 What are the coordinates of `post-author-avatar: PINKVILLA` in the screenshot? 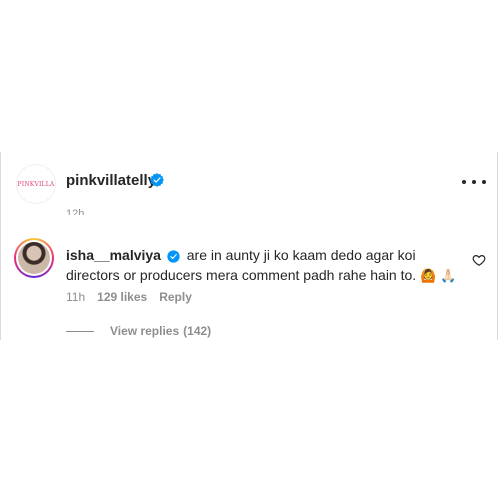 It's located at (36, 184).